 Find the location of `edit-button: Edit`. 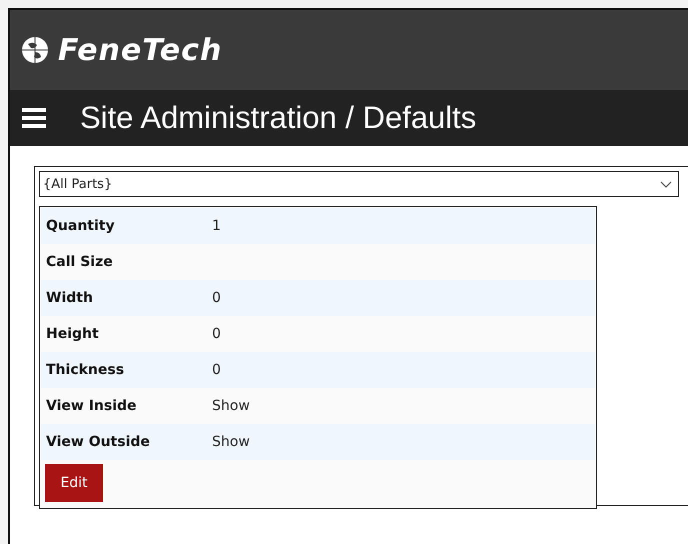

edit-button: Edit is located at coordinates (74, 483).